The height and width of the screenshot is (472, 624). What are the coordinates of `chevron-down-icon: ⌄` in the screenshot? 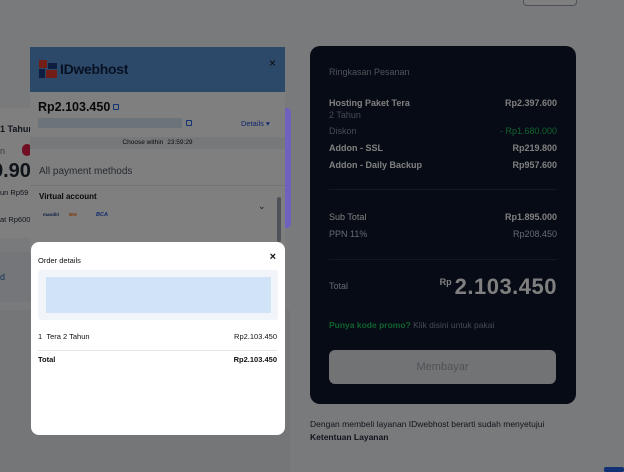 It's located at (262, 206).